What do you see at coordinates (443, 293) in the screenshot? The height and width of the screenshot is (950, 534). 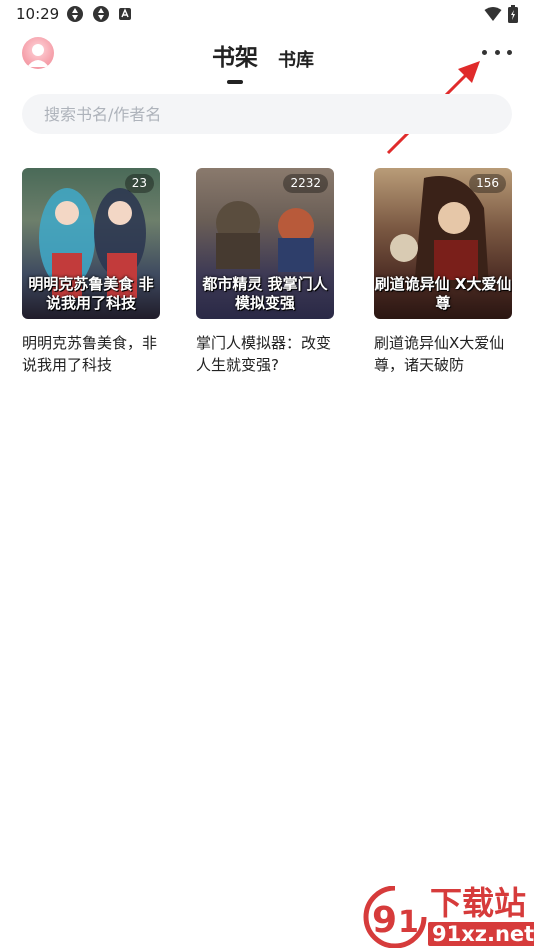 I see `cover-title-text: 刷道诡异仙 X大爱仙尊` at bounding box center [443, 293].